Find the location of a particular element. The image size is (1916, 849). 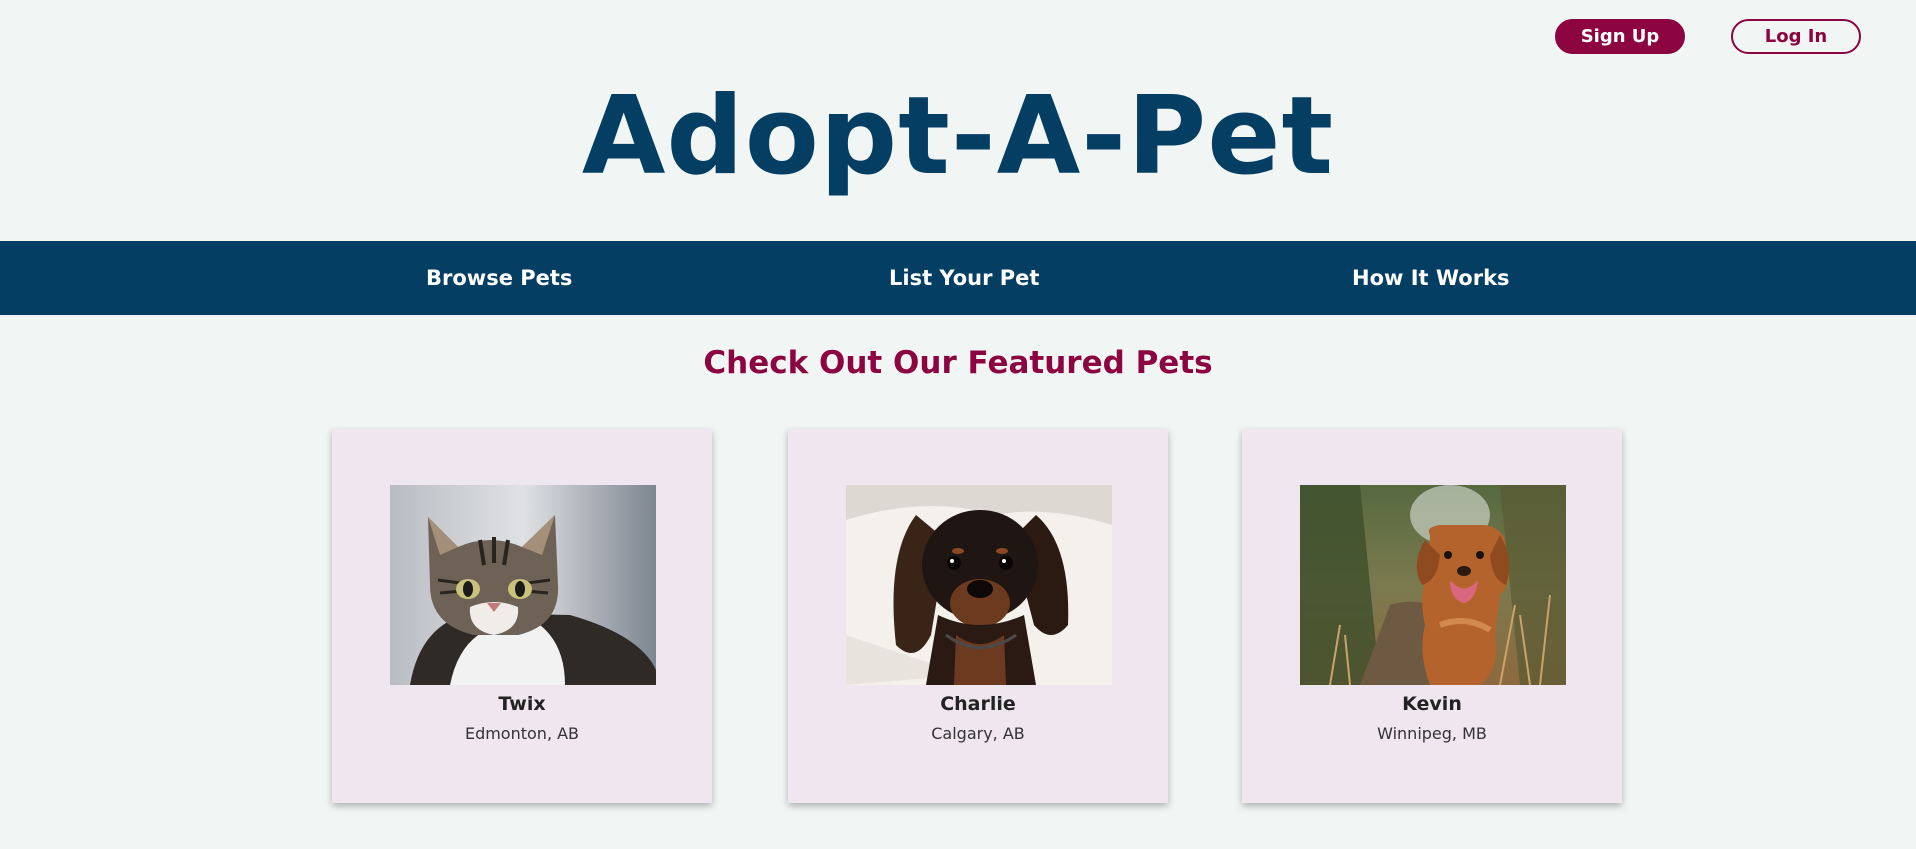

nav-list-your-pet: List Your Pet is located at coordinates (964, 278).